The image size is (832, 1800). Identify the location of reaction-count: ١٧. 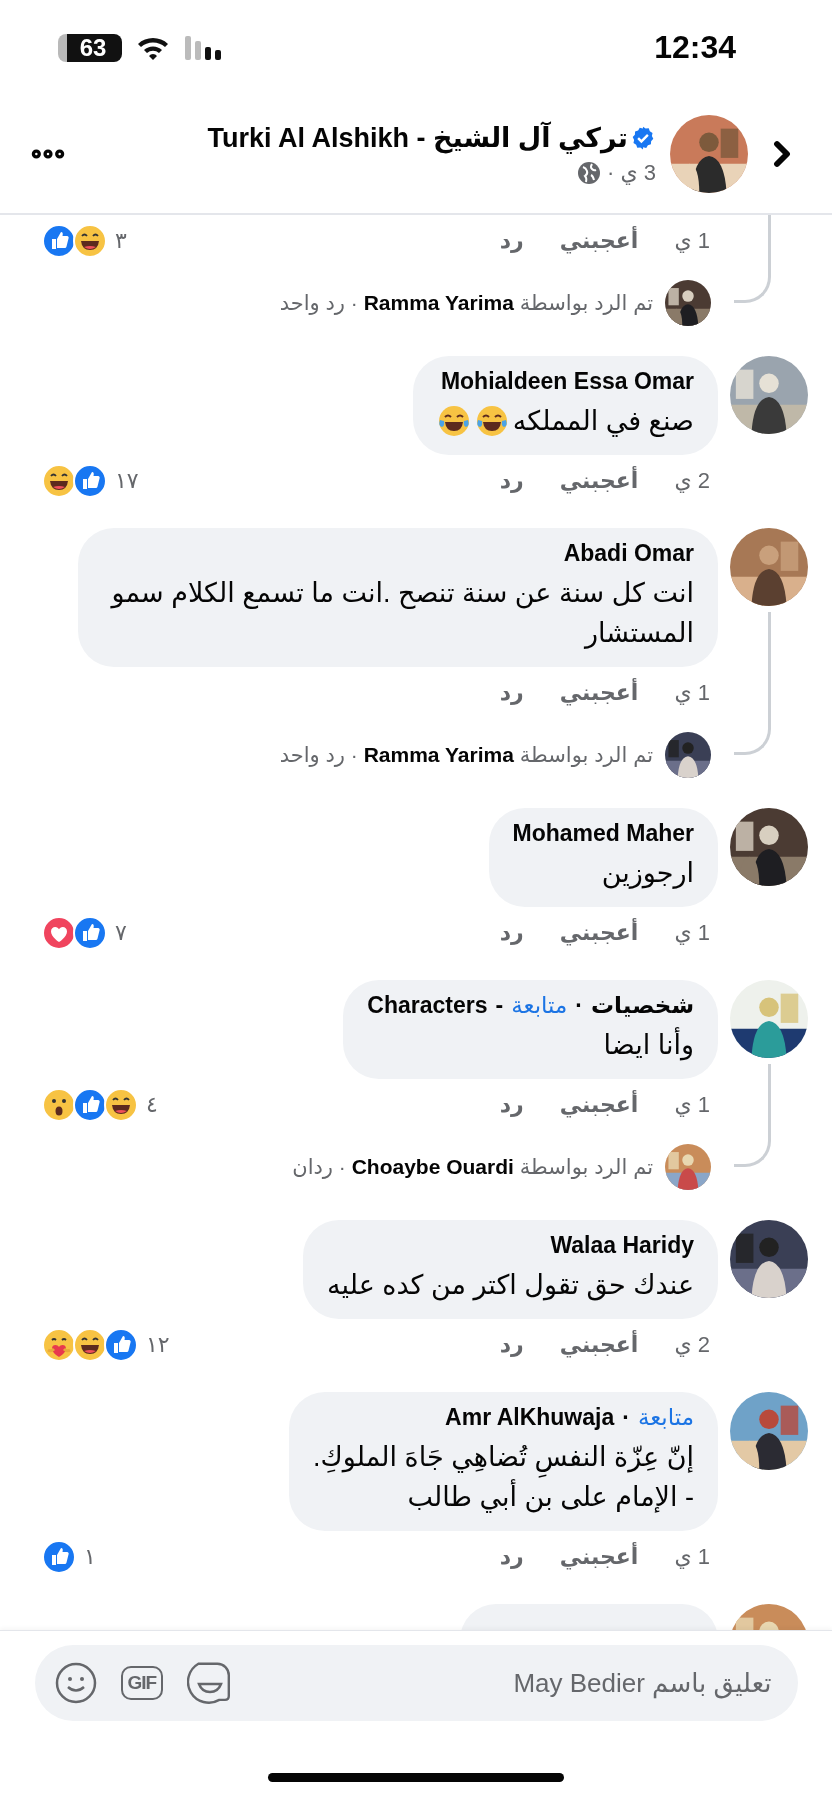
(127, 481).